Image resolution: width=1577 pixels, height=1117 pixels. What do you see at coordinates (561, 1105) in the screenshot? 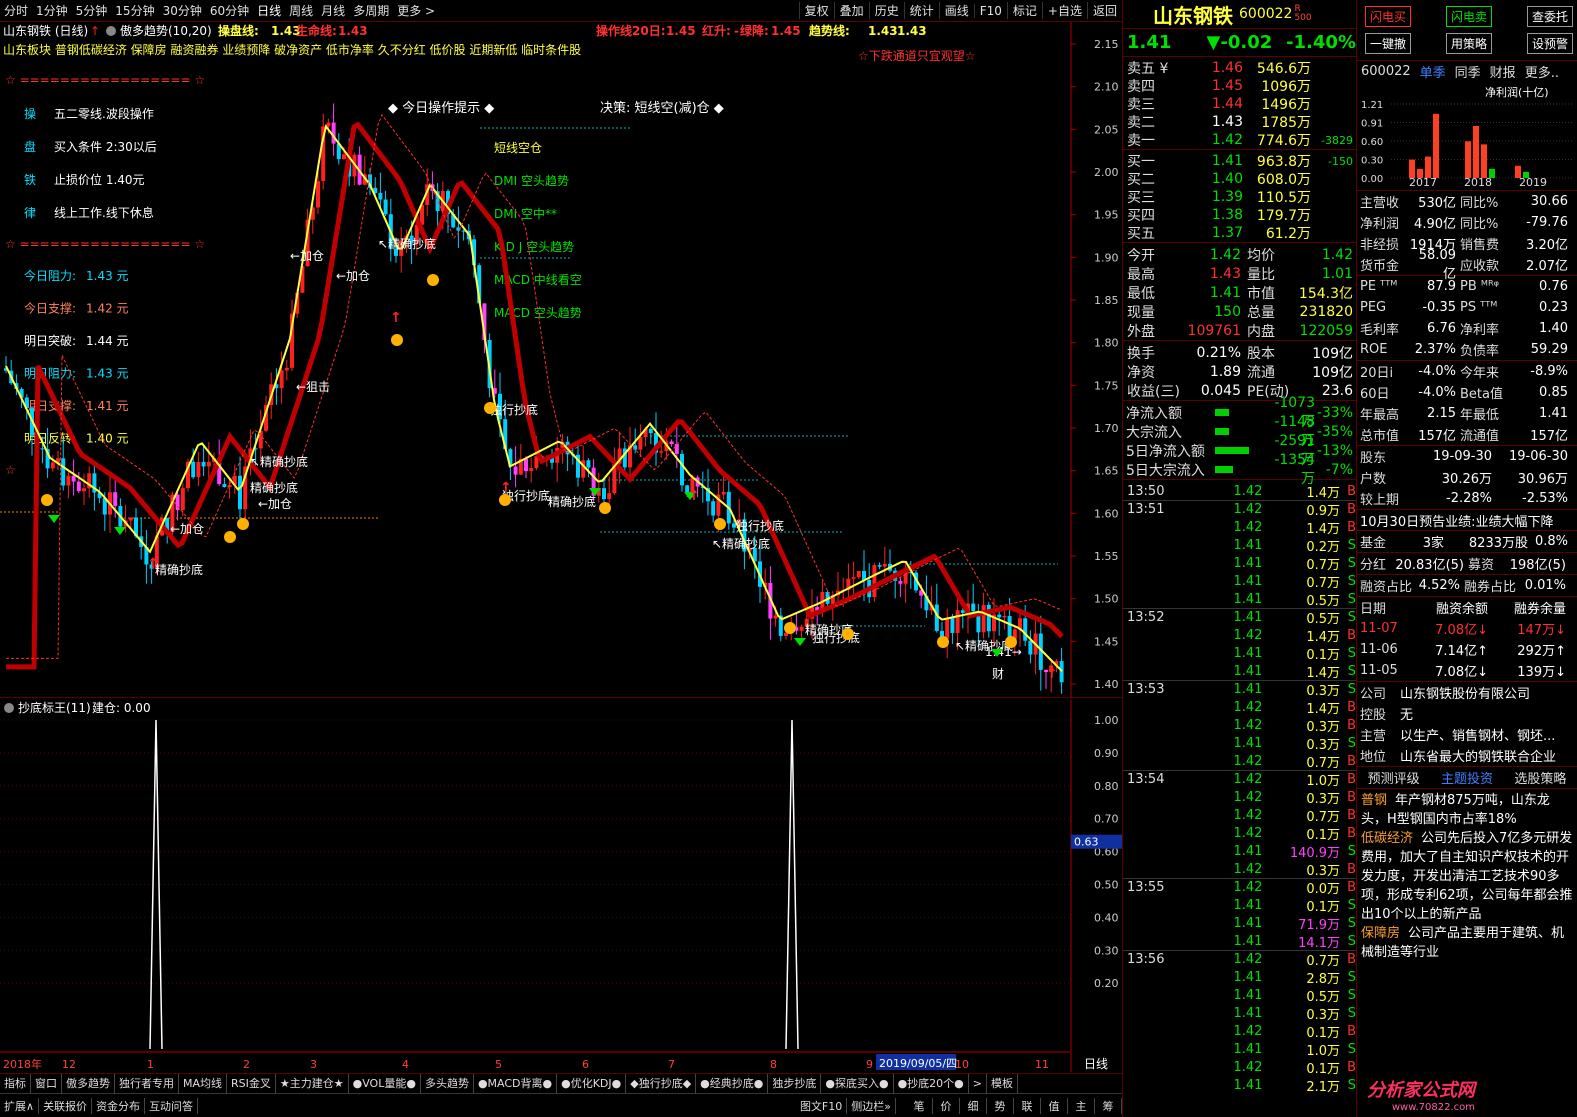
I see `status-bar: 扩展∧ 关联报价 资金分布 互动问答 图文F10 侧边栏» 笔价细势联值主筹` at bounding box center [561, 1105].